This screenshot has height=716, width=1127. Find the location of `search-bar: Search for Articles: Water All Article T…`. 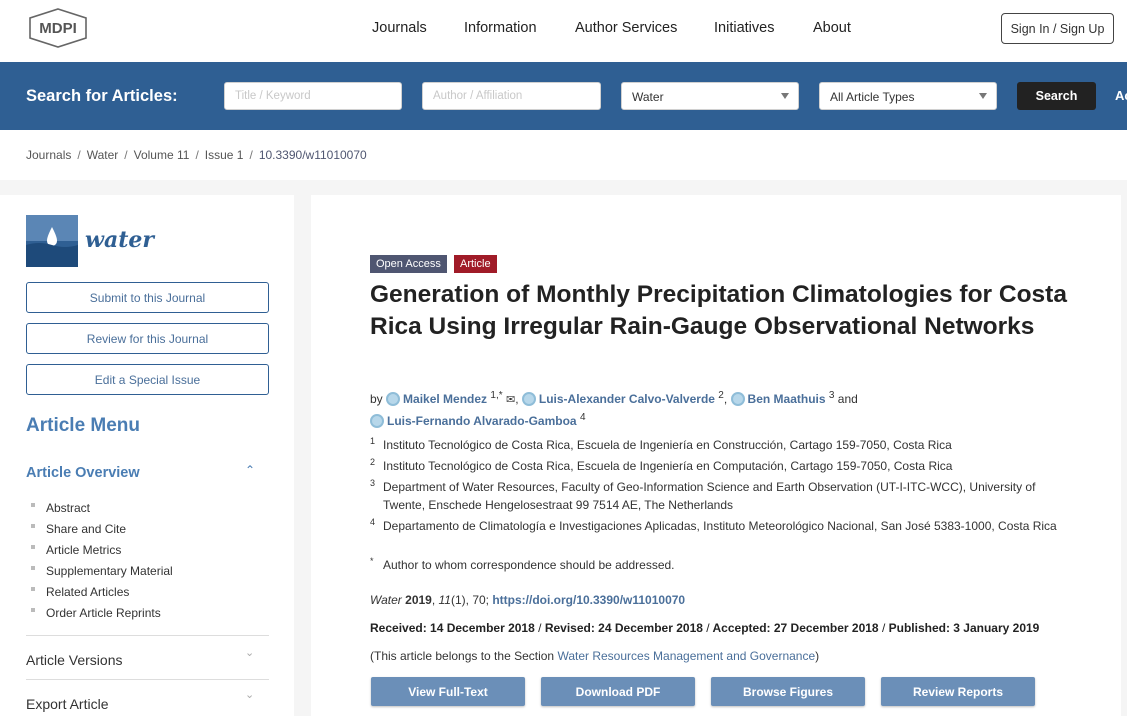

search-bar: Search for Articles: Water All Article T… is located at coordinates (563, 96).